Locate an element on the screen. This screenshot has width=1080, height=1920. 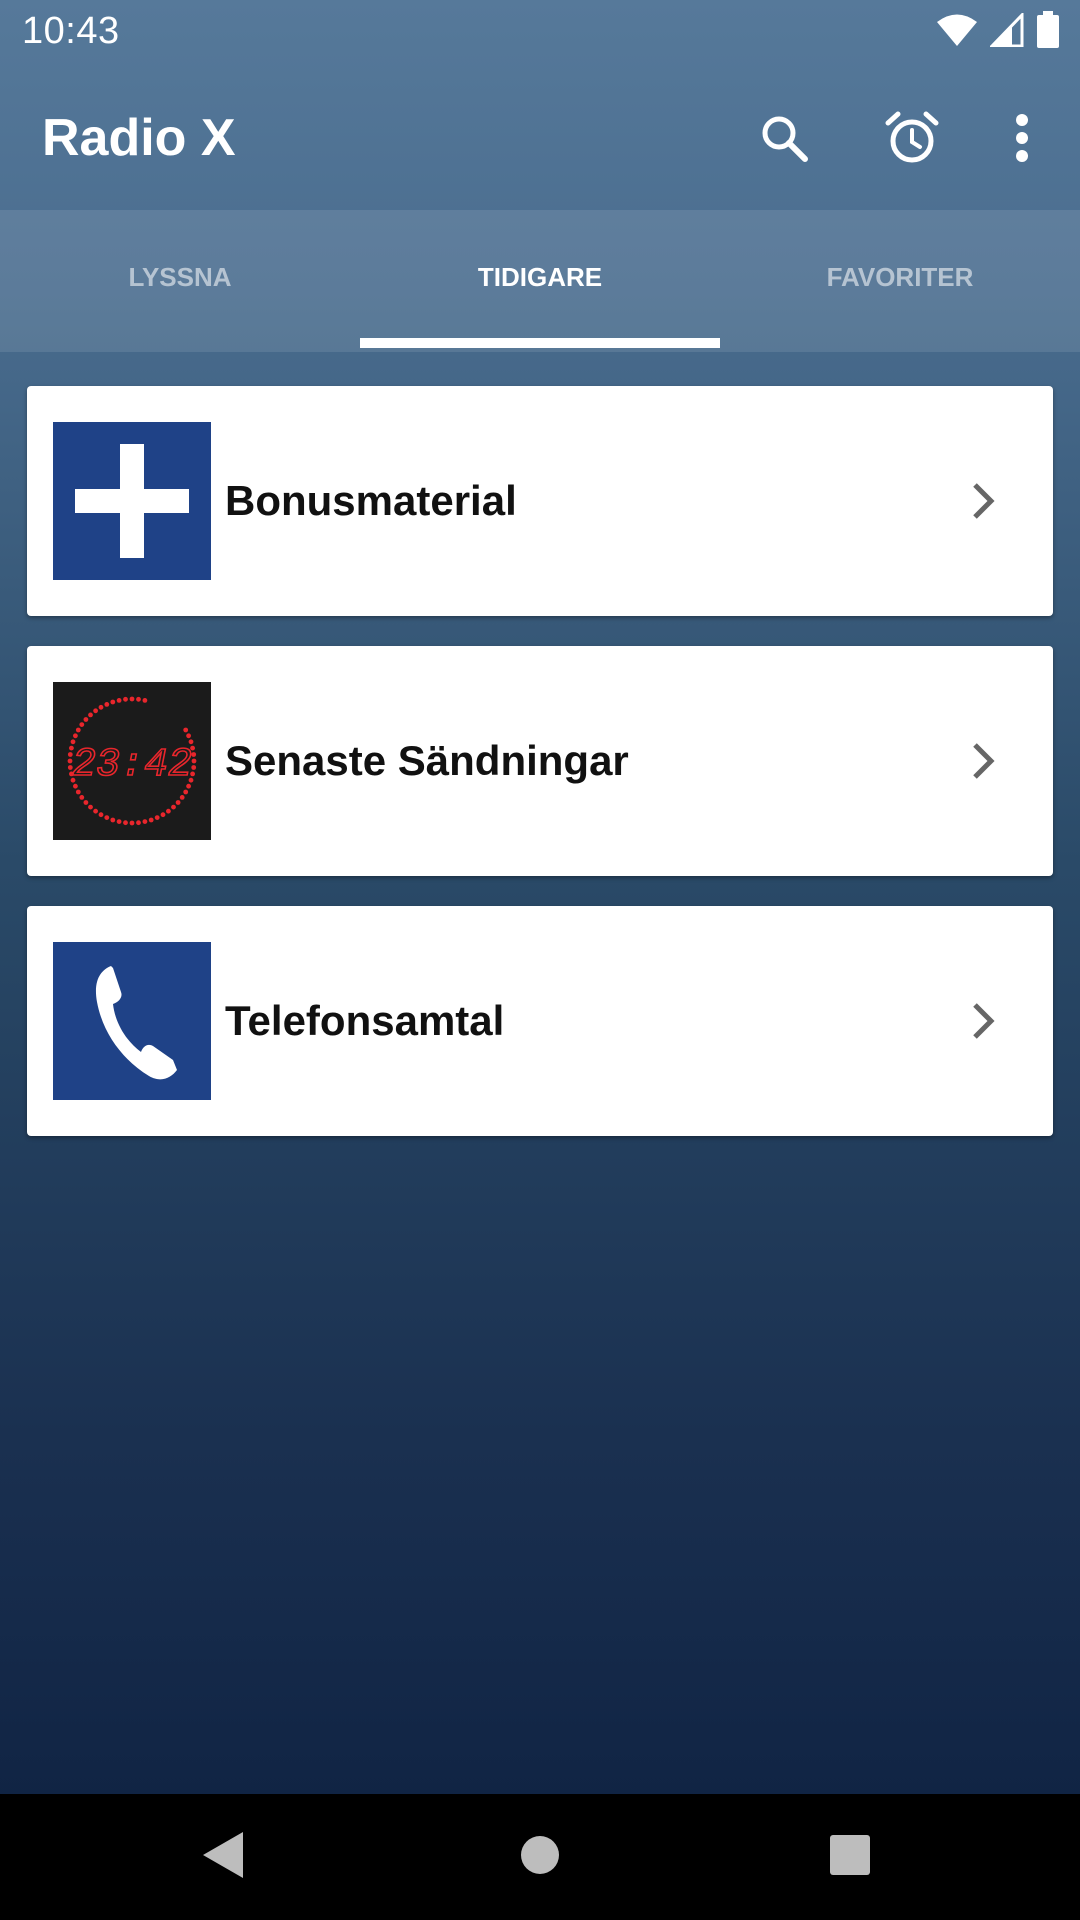
item-label: Bonusmaterial is located at coordinates (371, 500).